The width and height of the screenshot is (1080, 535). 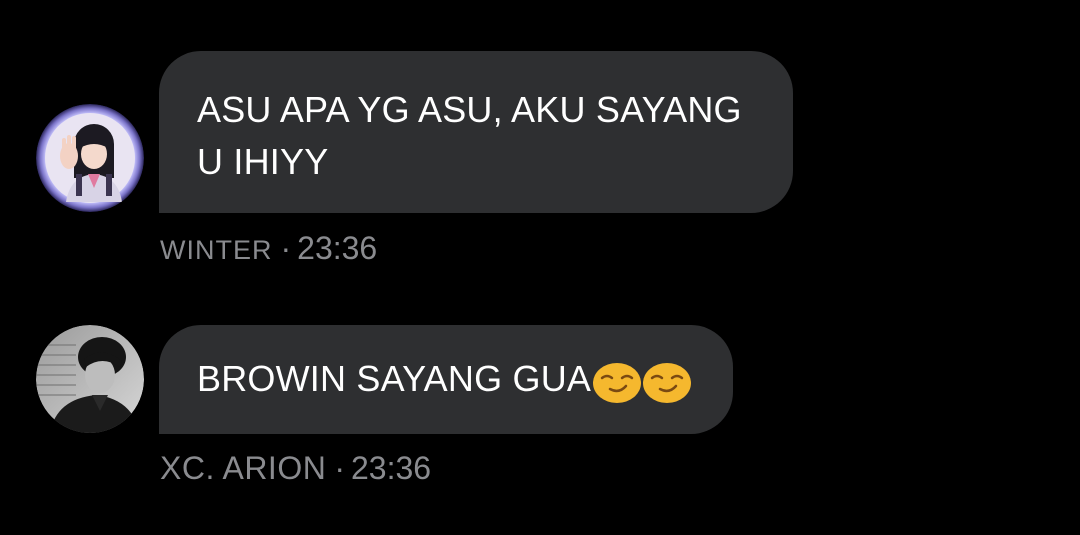 I want to click on message-meta: WINTER · 23:36, so click(x=268, y=249).